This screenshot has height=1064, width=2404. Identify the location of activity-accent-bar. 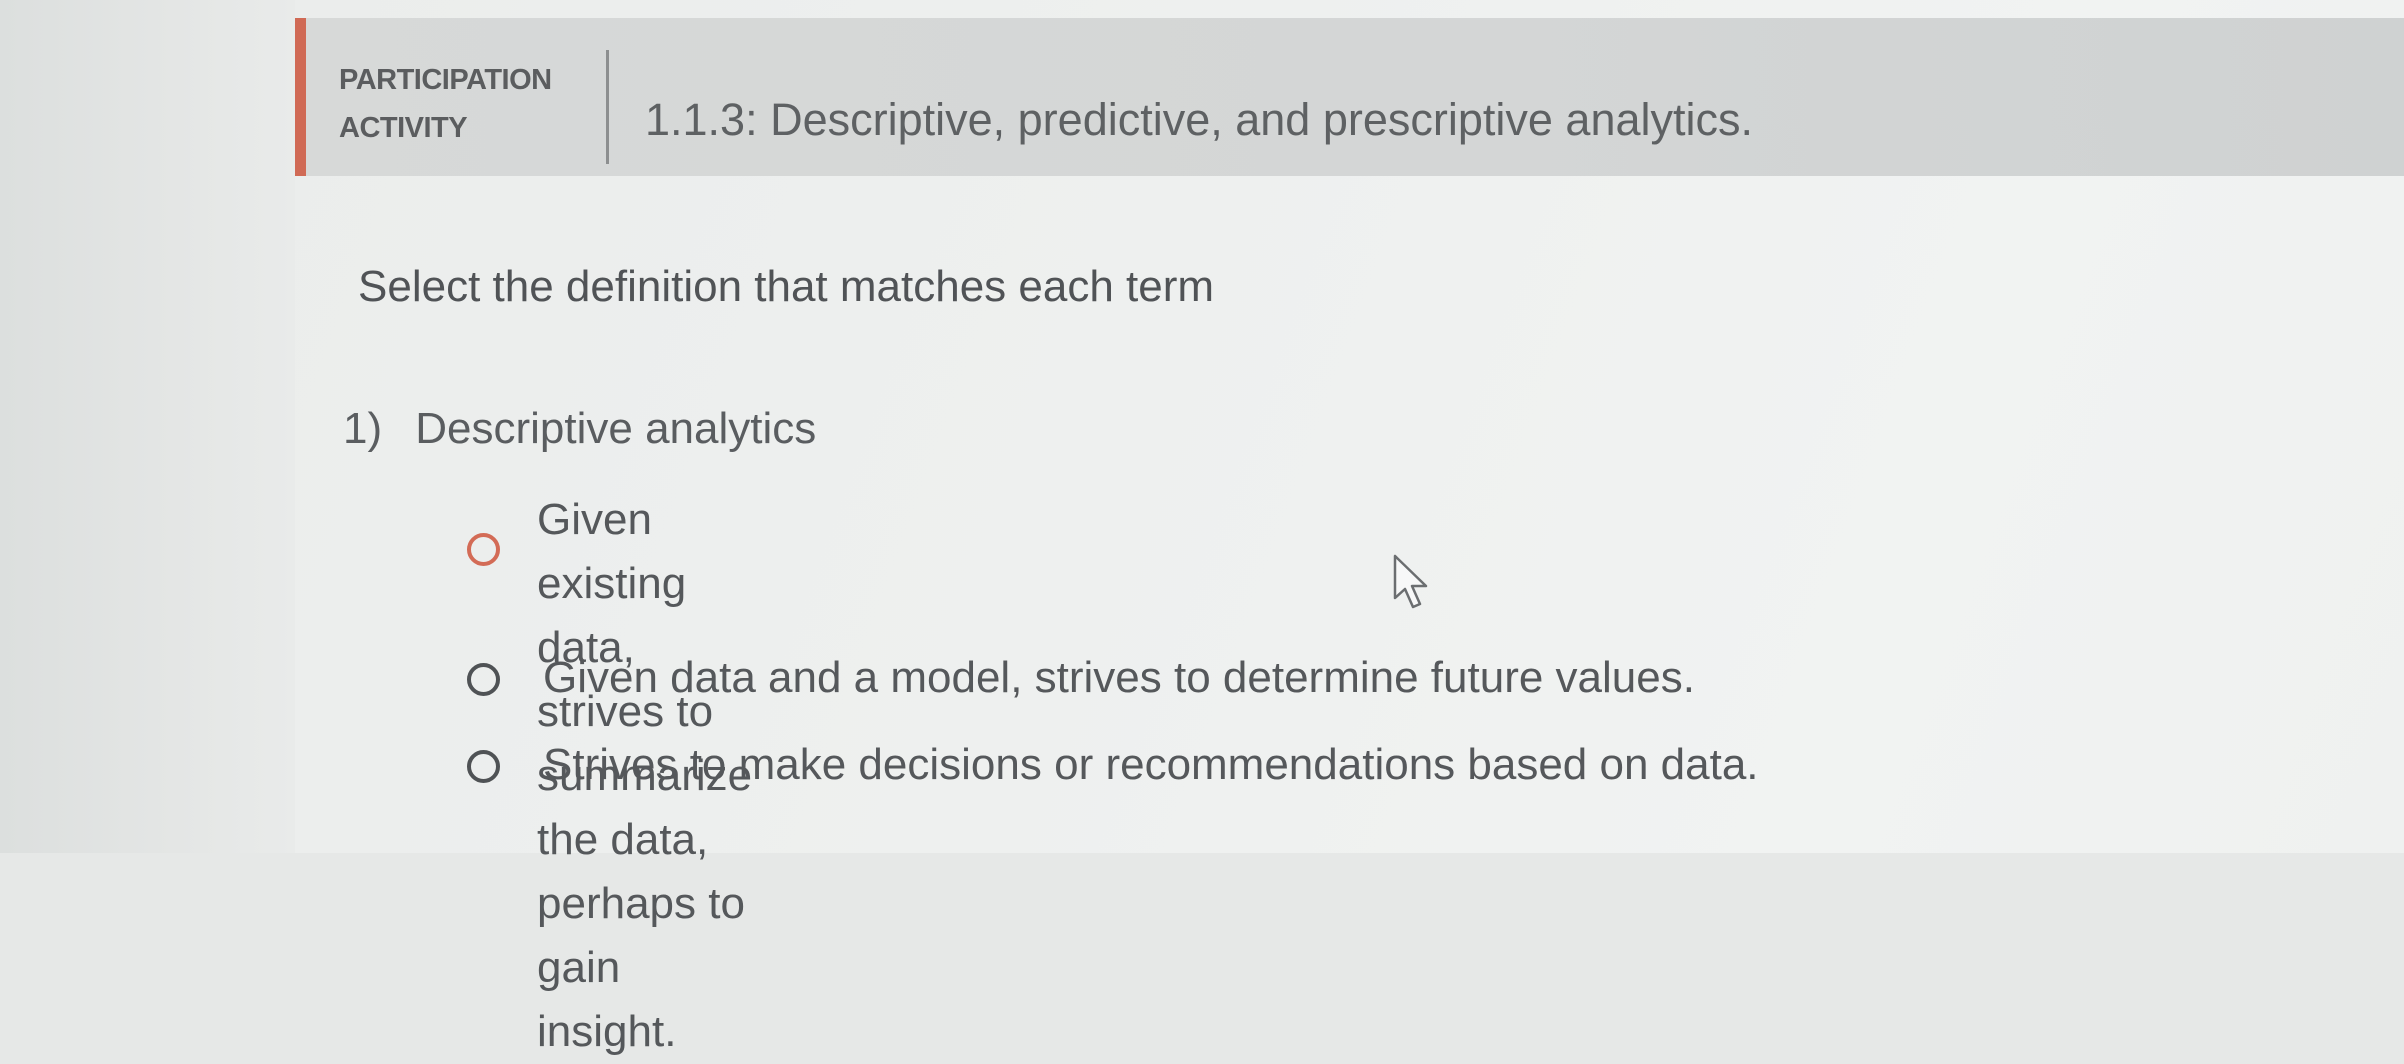
(300, 97).